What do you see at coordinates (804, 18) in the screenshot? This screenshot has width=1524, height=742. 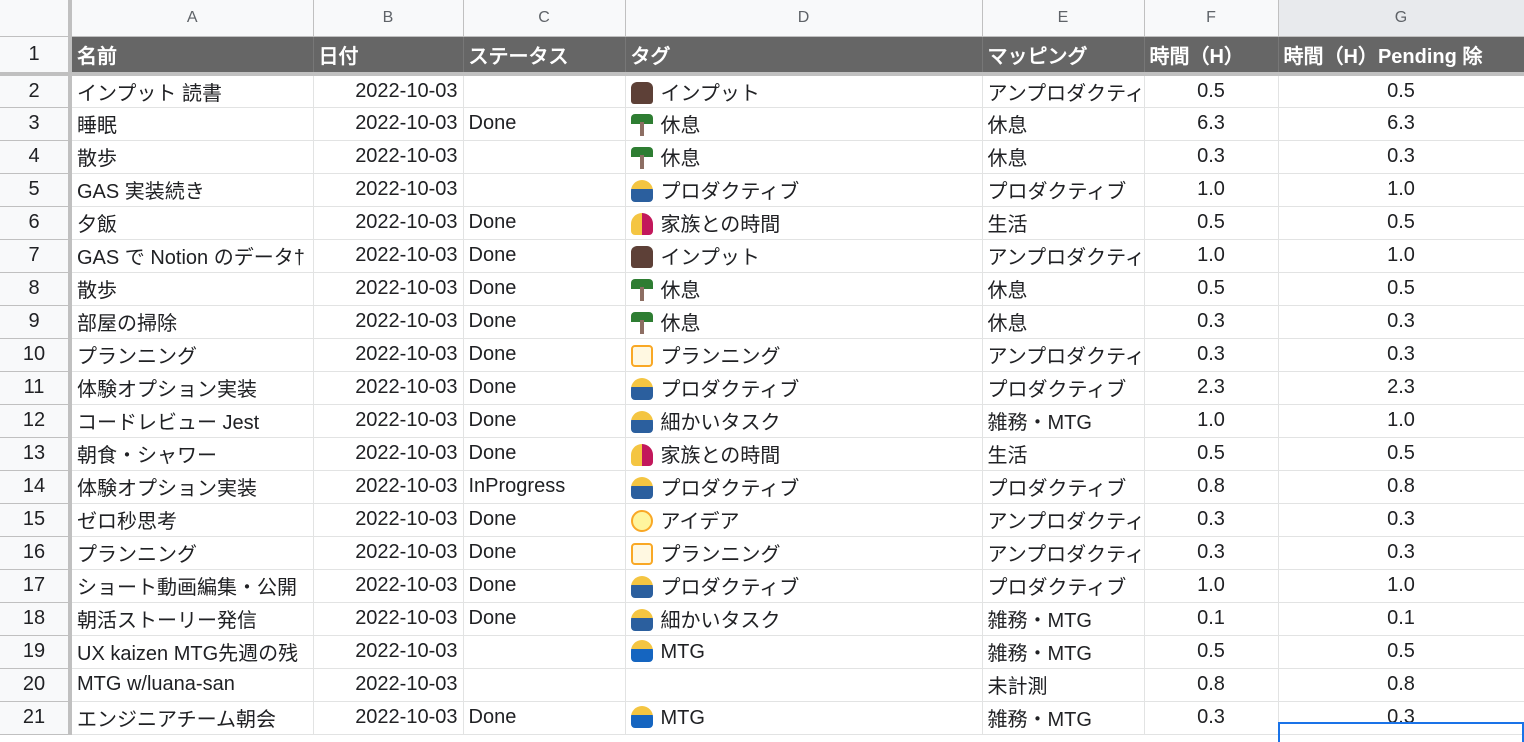 I see `column-header-d: D` at bounding box center [804, 18].